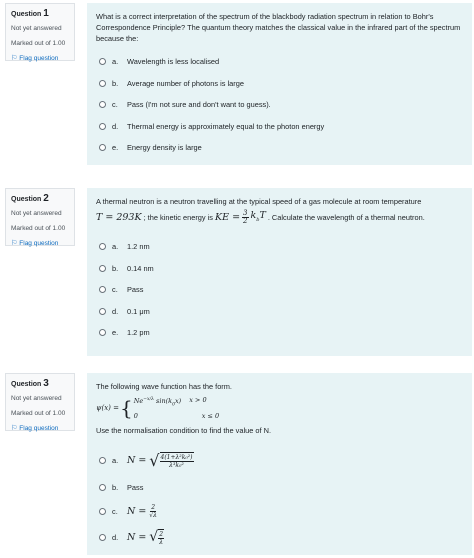  Describe the element at coordinates (279, 268) in the screenshot. I see `answer-option-b: b. 0.14 nm` at that location.